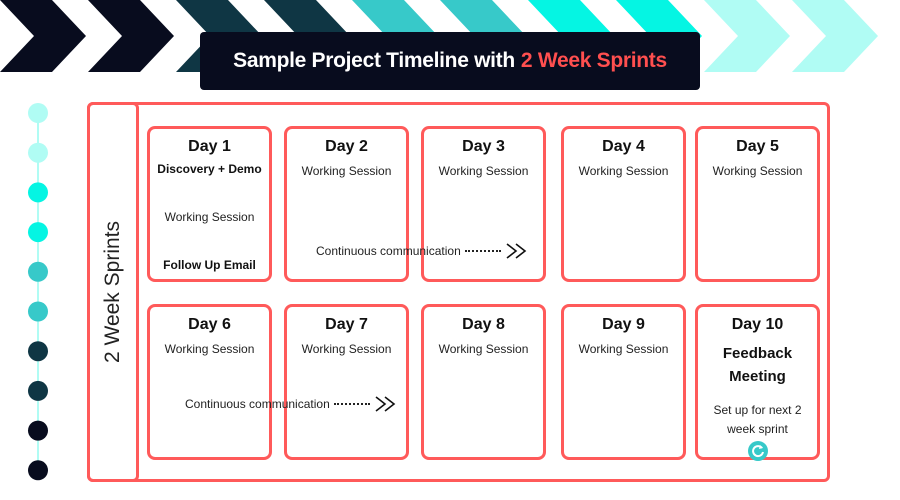 This screenshot has height=500, width=900. What do you see at coordinates (374, 60) in the screenshot?
I see `title-text: Sample Project Timeline with` at bounding box center [374, 60].